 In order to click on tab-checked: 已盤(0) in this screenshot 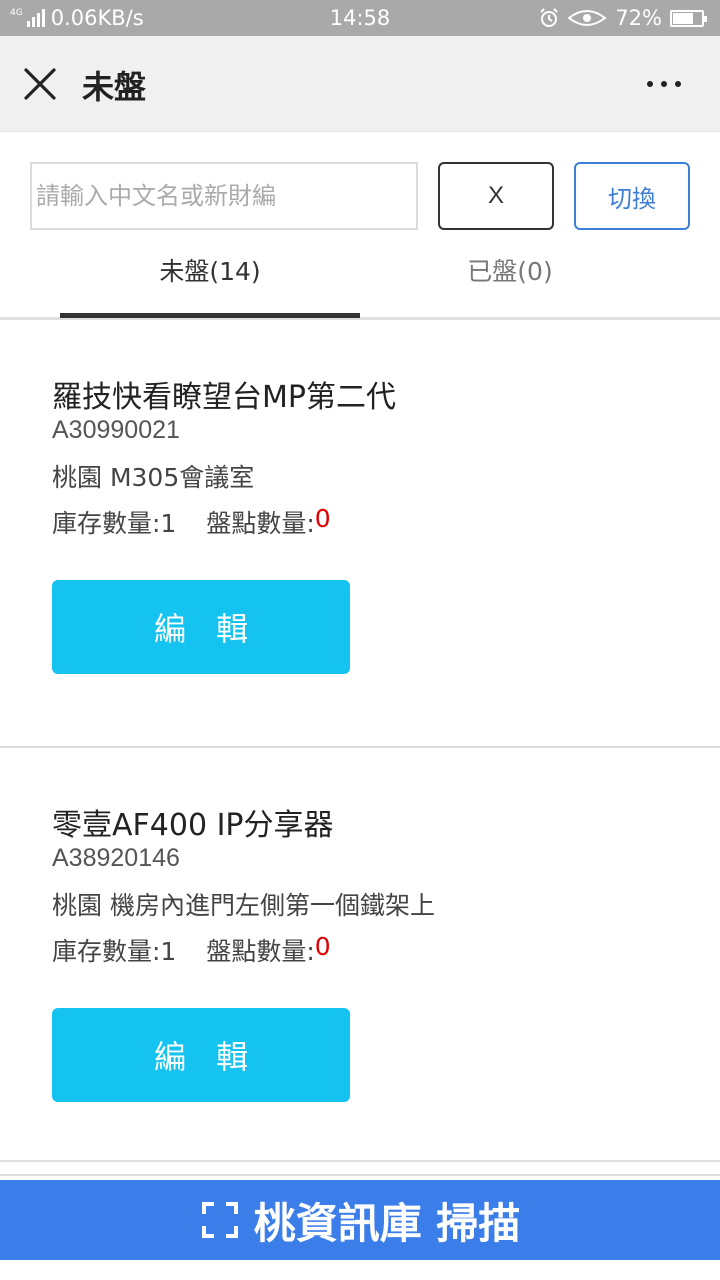, I will do `click(510, 270)`.